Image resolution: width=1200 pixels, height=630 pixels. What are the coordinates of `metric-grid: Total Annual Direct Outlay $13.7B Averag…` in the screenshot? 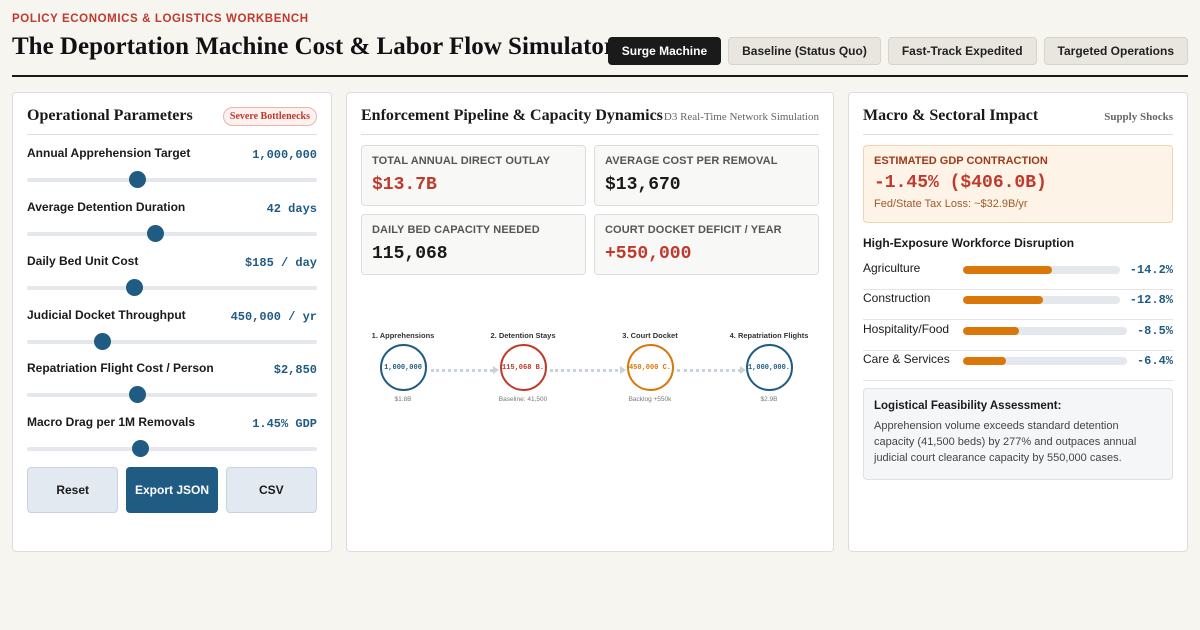 It's located at (590, 210).